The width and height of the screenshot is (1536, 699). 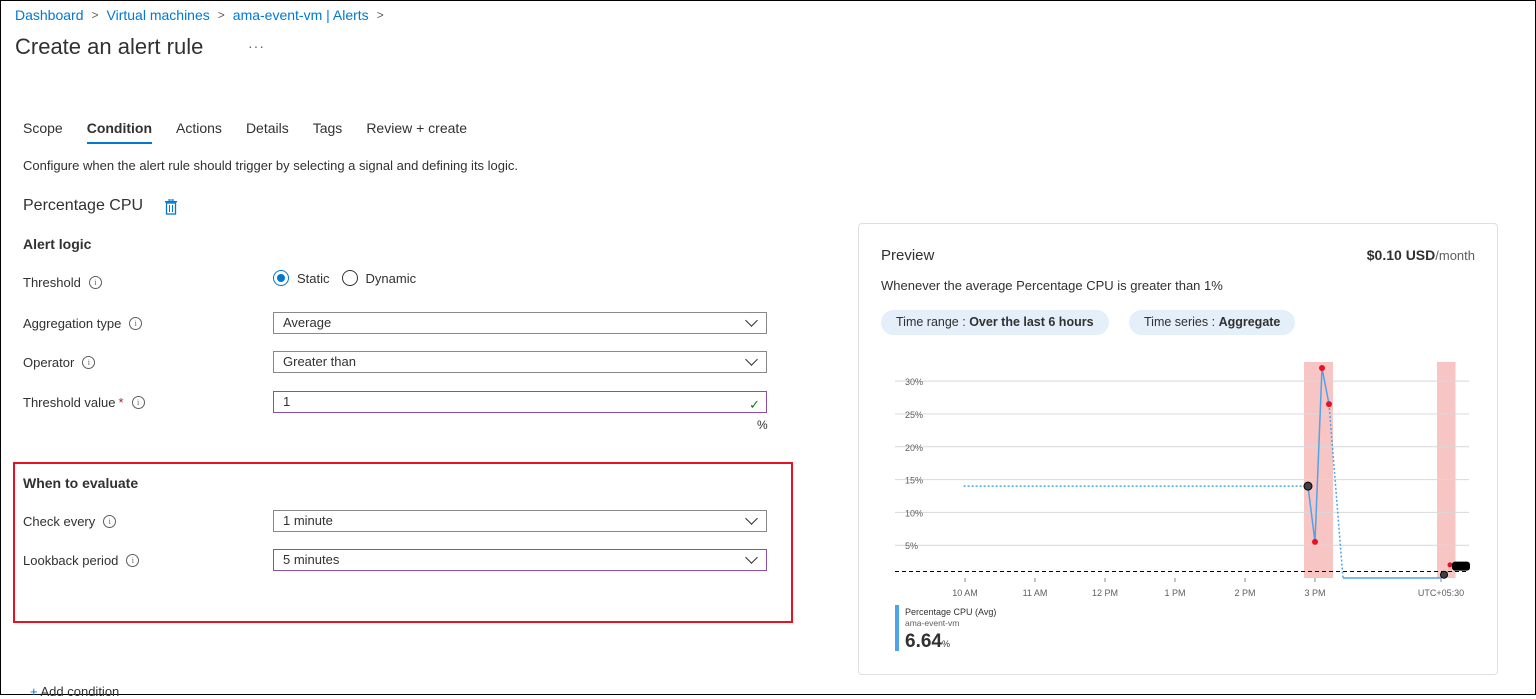 What do you see at coordinates (1314, 593) in the screenshot?
I see `x-tick-label: 3 PM` at bounding box center [1314, 593].